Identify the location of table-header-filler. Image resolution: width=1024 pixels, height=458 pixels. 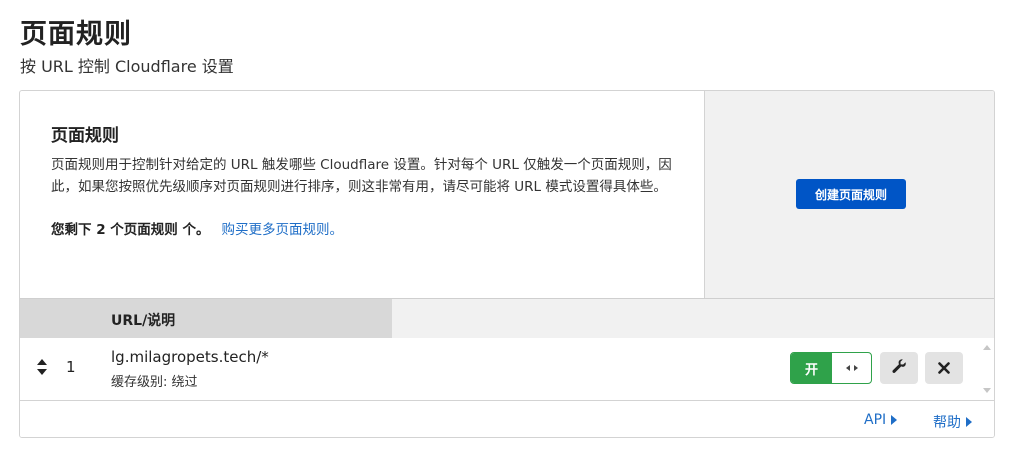
(693, 318).